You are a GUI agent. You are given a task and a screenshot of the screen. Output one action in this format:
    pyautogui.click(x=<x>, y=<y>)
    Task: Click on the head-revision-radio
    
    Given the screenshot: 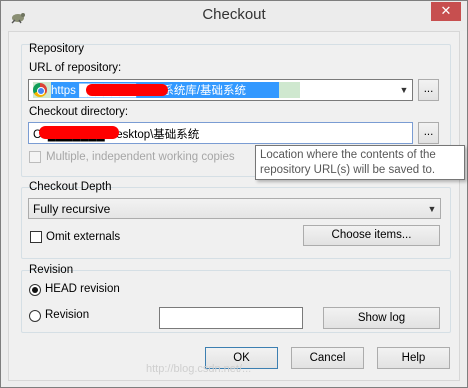 What is the action you would take?
    pyautogui.click(x=35, y=290)
    